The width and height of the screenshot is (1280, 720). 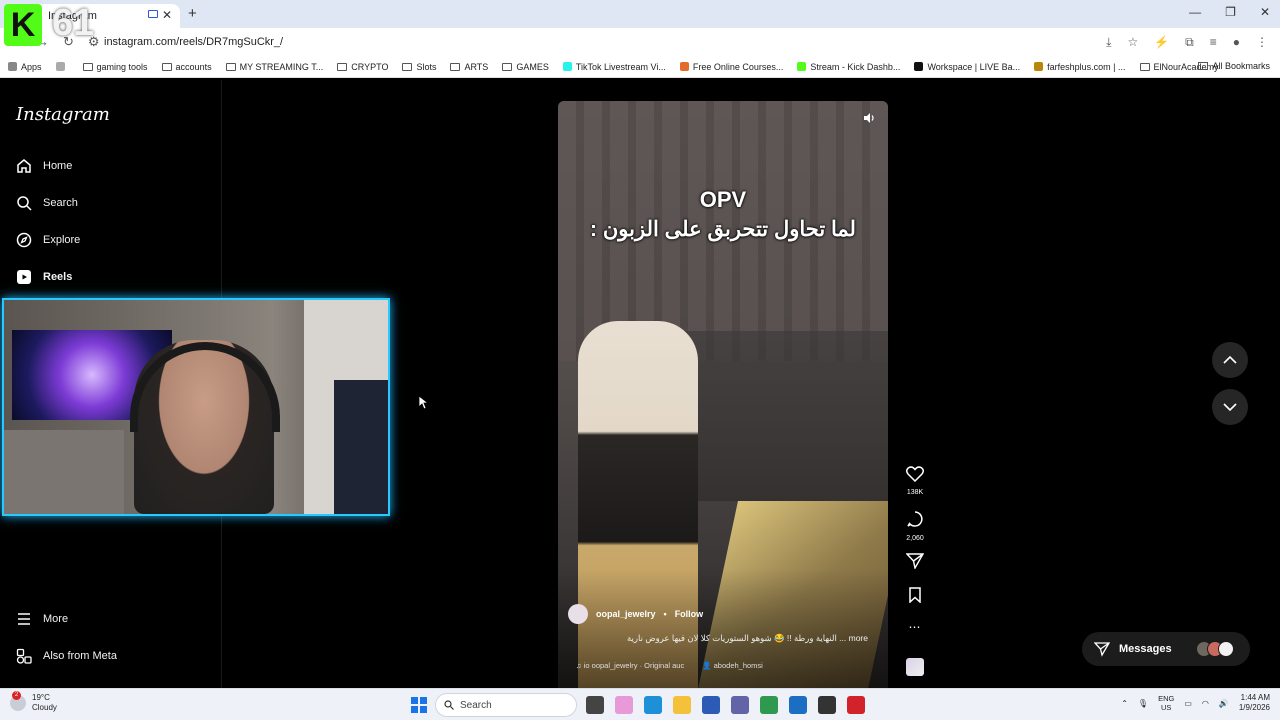 What do you see at coordinates (362, 67) in the screenshot?
I see `bookmark-item: CRYPTO` at bounding box center [362, 67].